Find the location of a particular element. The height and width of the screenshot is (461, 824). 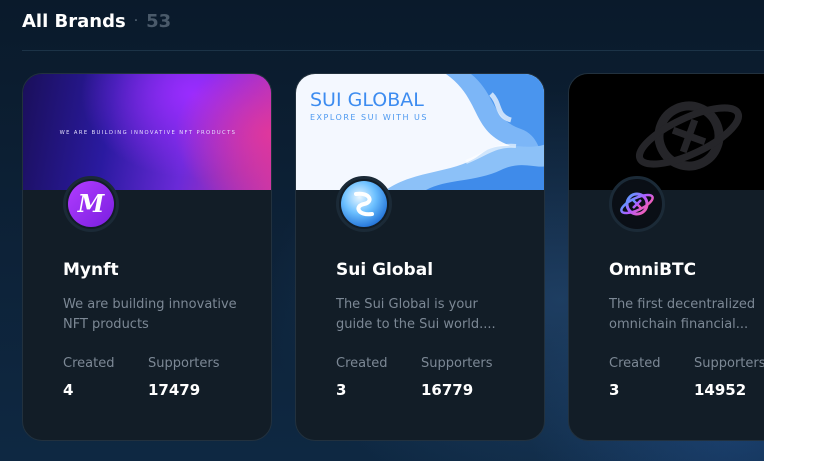

brand-banner: WE ARE BUILDING INNOVATIVE NFT PRODUCTS is located at coordinates (147, 132).